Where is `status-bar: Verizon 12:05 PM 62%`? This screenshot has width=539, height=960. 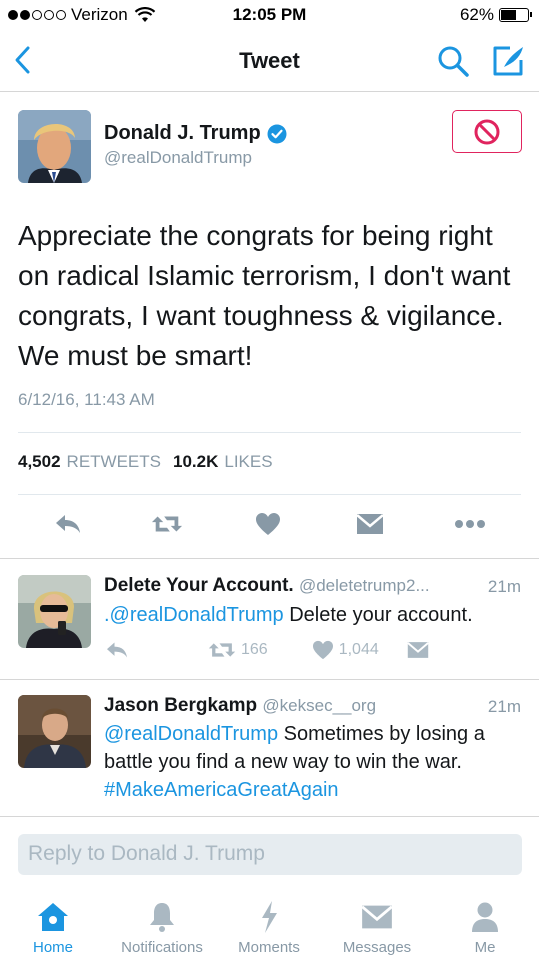 status-bar: Verizon 12:05 PM 62% is located at coordinates (269, 15).